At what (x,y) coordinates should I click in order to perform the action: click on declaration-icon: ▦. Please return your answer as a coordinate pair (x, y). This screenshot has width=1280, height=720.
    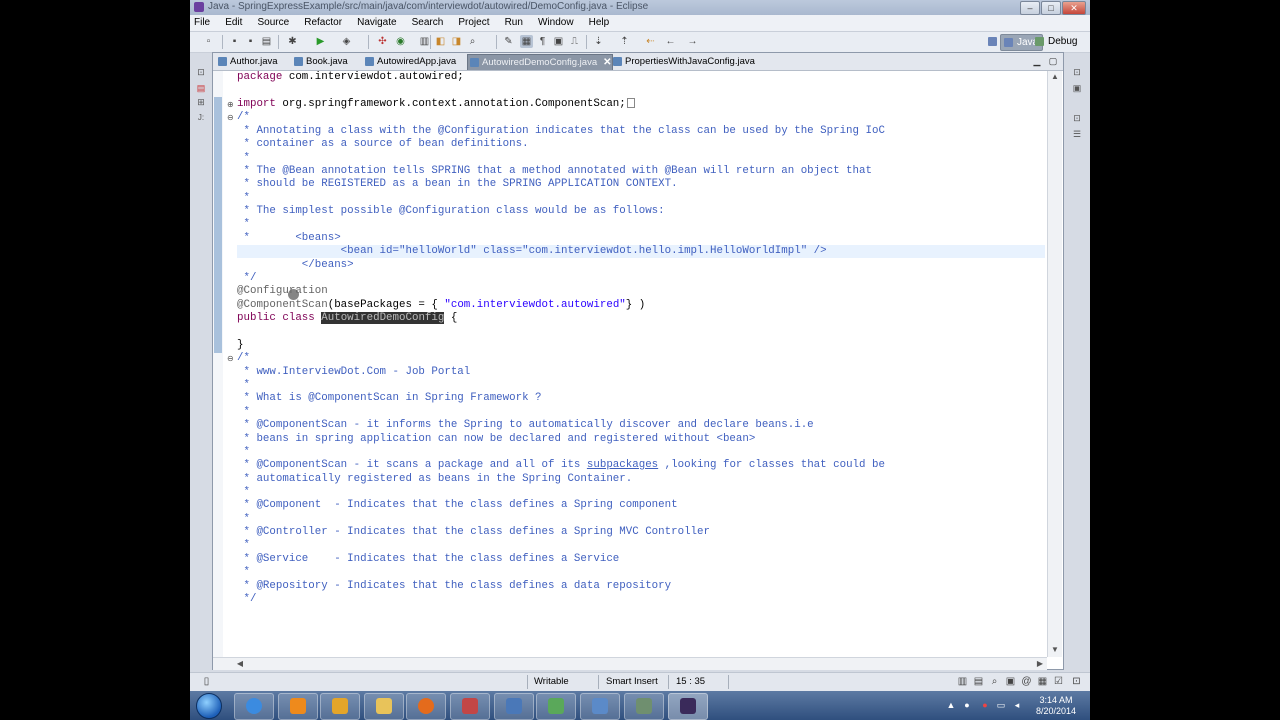
    Looking at the image, I should click on (1042, 681).